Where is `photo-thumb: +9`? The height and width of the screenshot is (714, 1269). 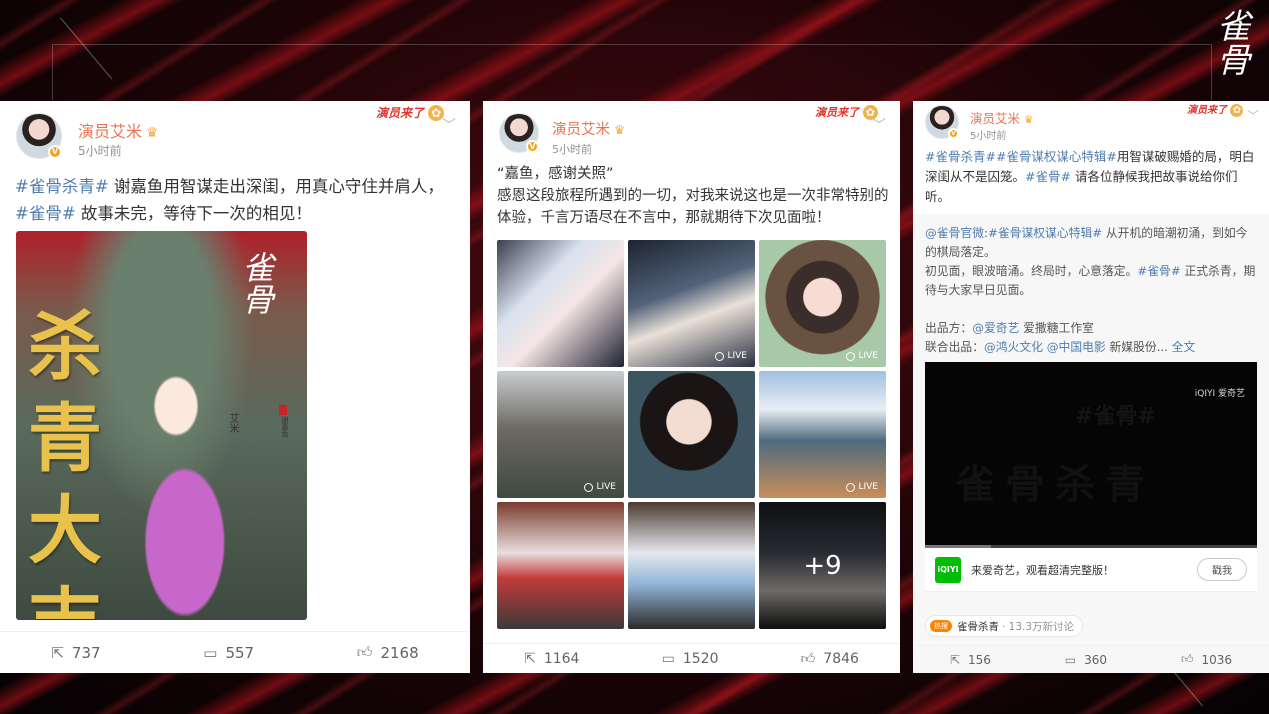 photo-thumb: +9 is located at coordinates (822, 565).